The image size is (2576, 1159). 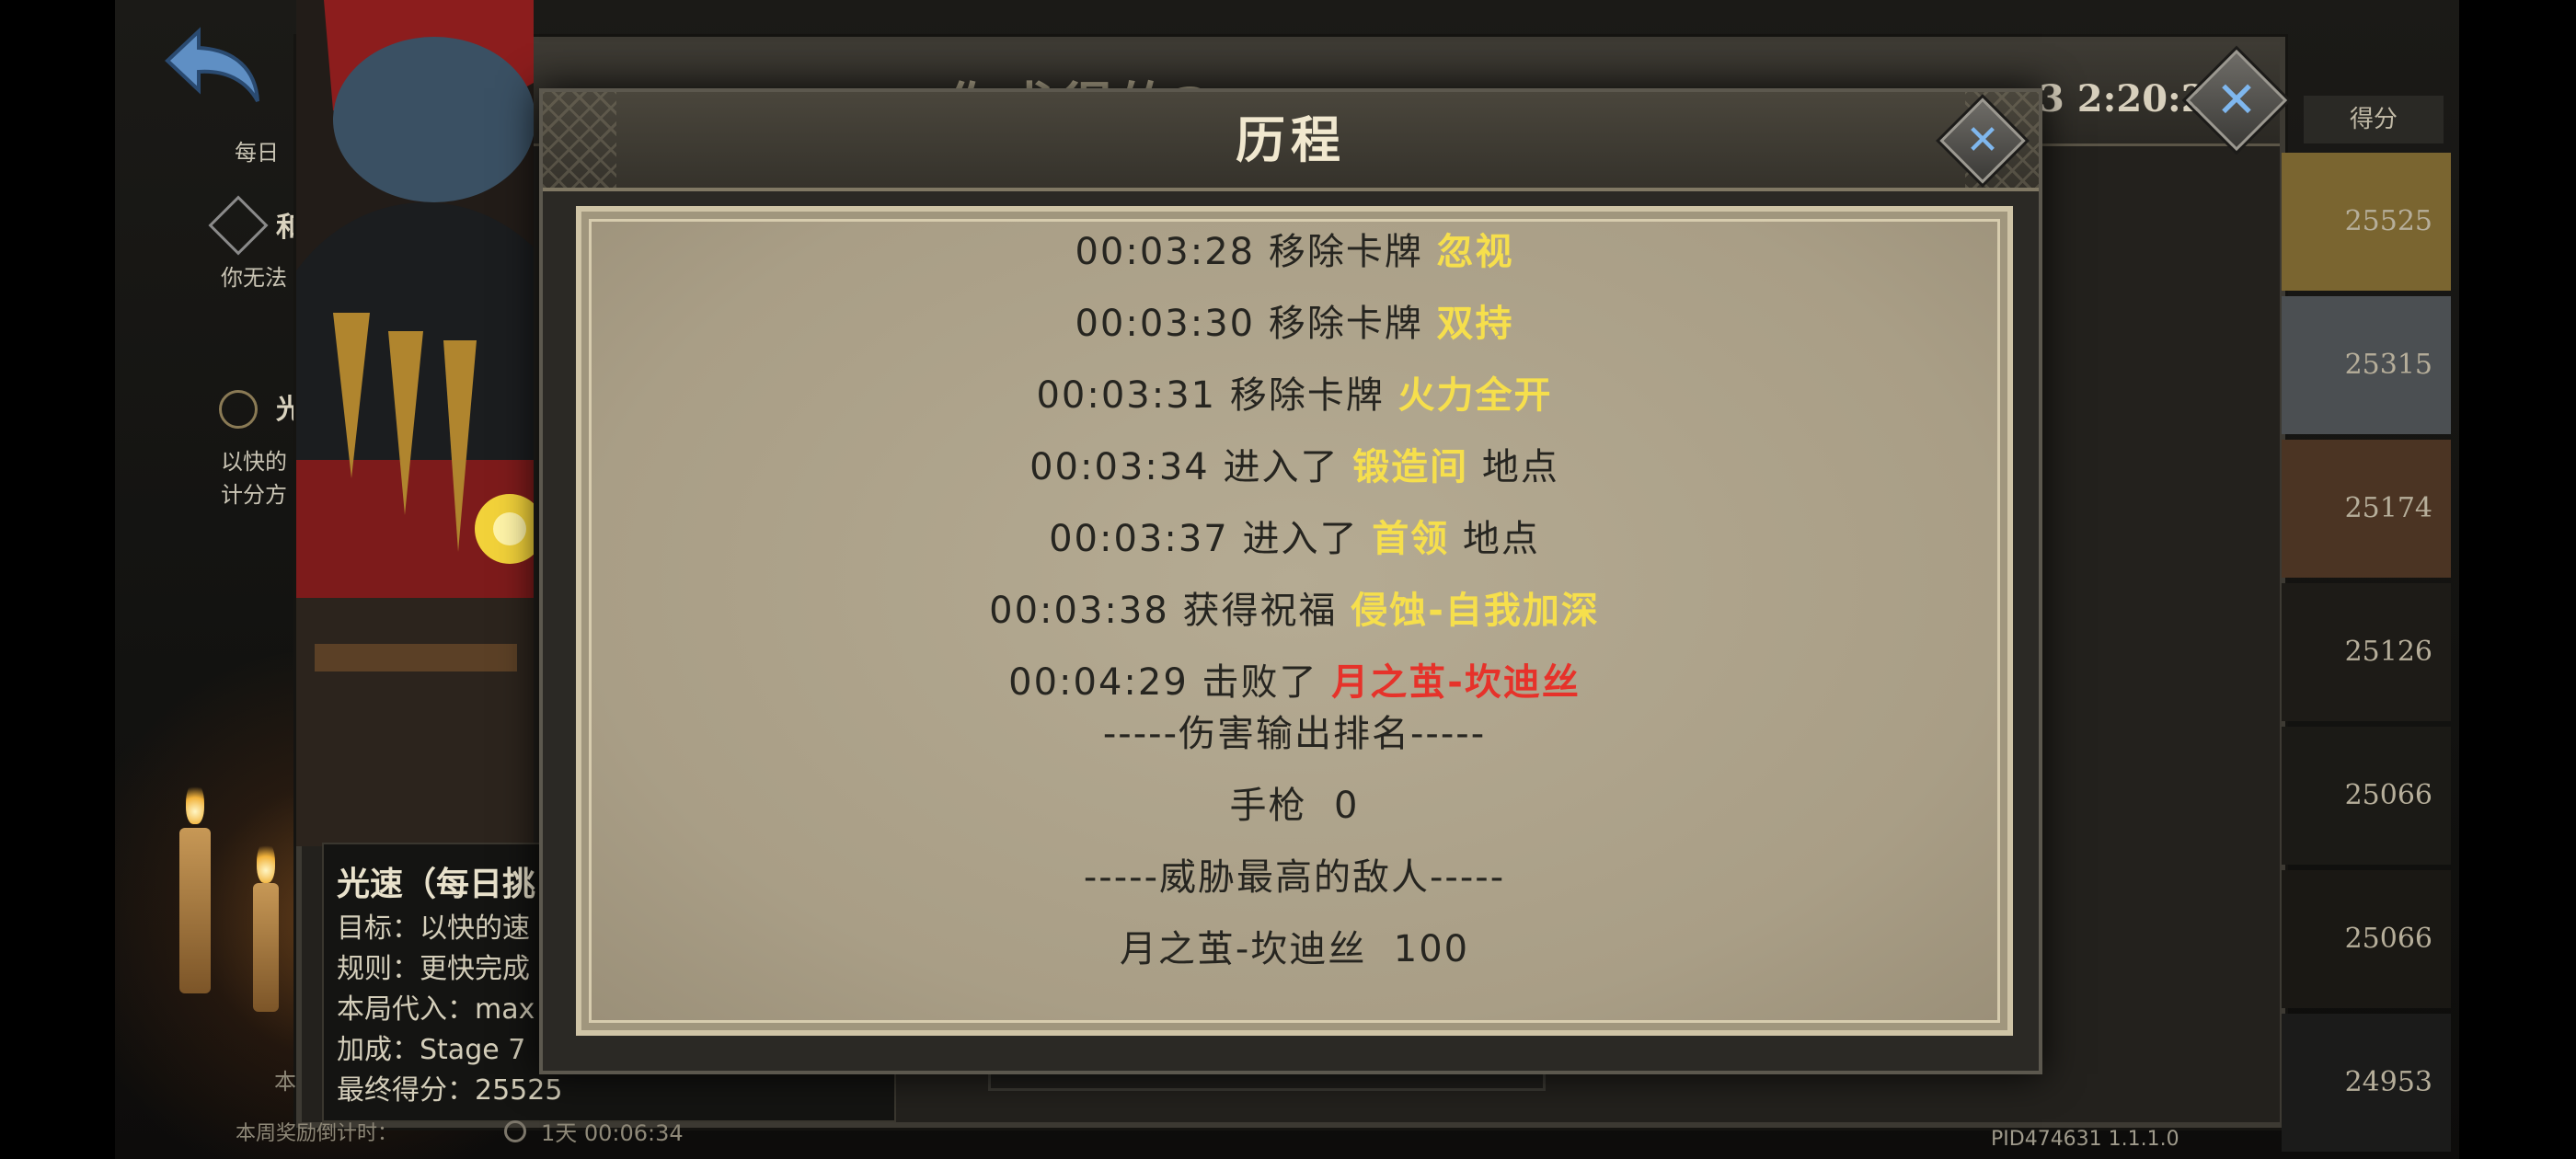 What do you see at coordinates (2366, 365) in the screenshot?
I see `score-cell: 25315` at bounding box center [2366, 365].